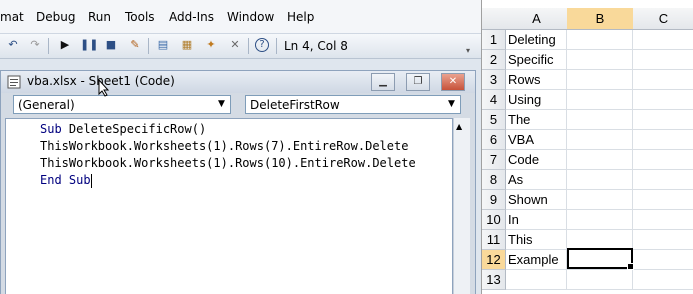  I want to click on toolbox-icon: ✕, so click(235, 45).